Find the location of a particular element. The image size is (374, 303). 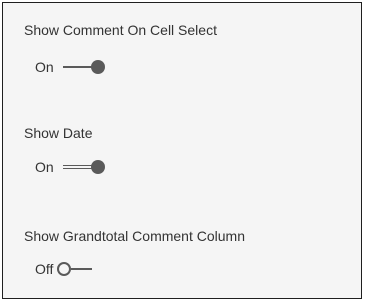

toggle-show-grandtotal-comment-column: Off is located at coordinates (68, 269).